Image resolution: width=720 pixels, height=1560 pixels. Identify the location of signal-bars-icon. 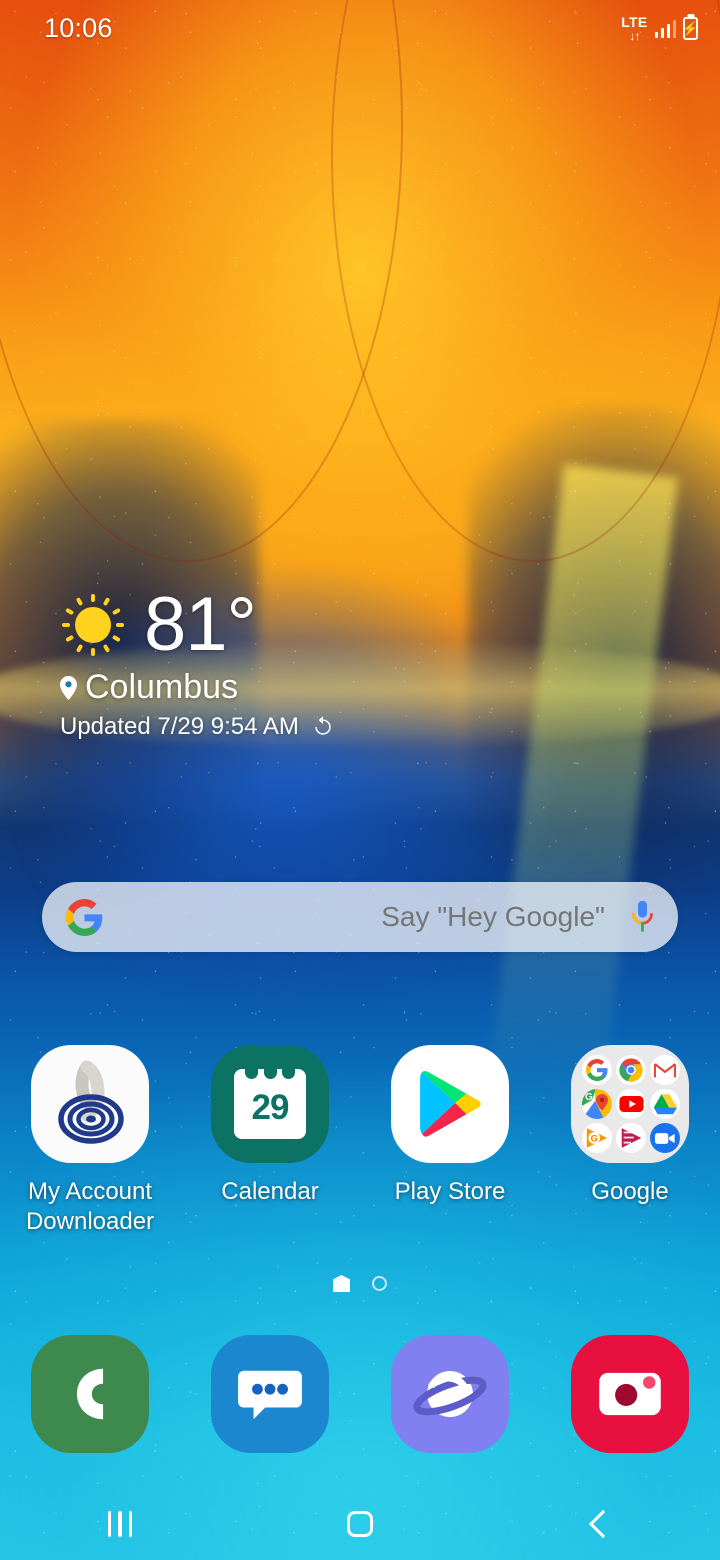
(665, 28).